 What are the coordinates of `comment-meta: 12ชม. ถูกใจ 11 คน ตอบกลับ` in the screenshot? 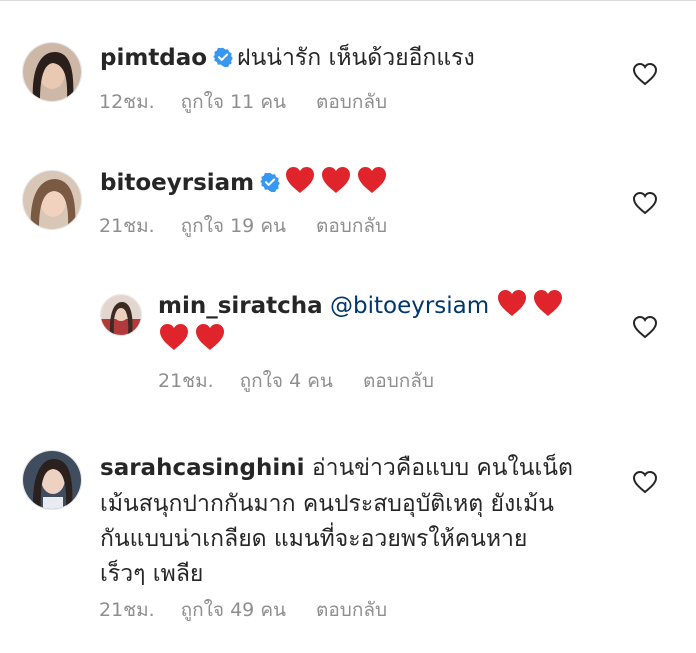 It's located at (243, 102).